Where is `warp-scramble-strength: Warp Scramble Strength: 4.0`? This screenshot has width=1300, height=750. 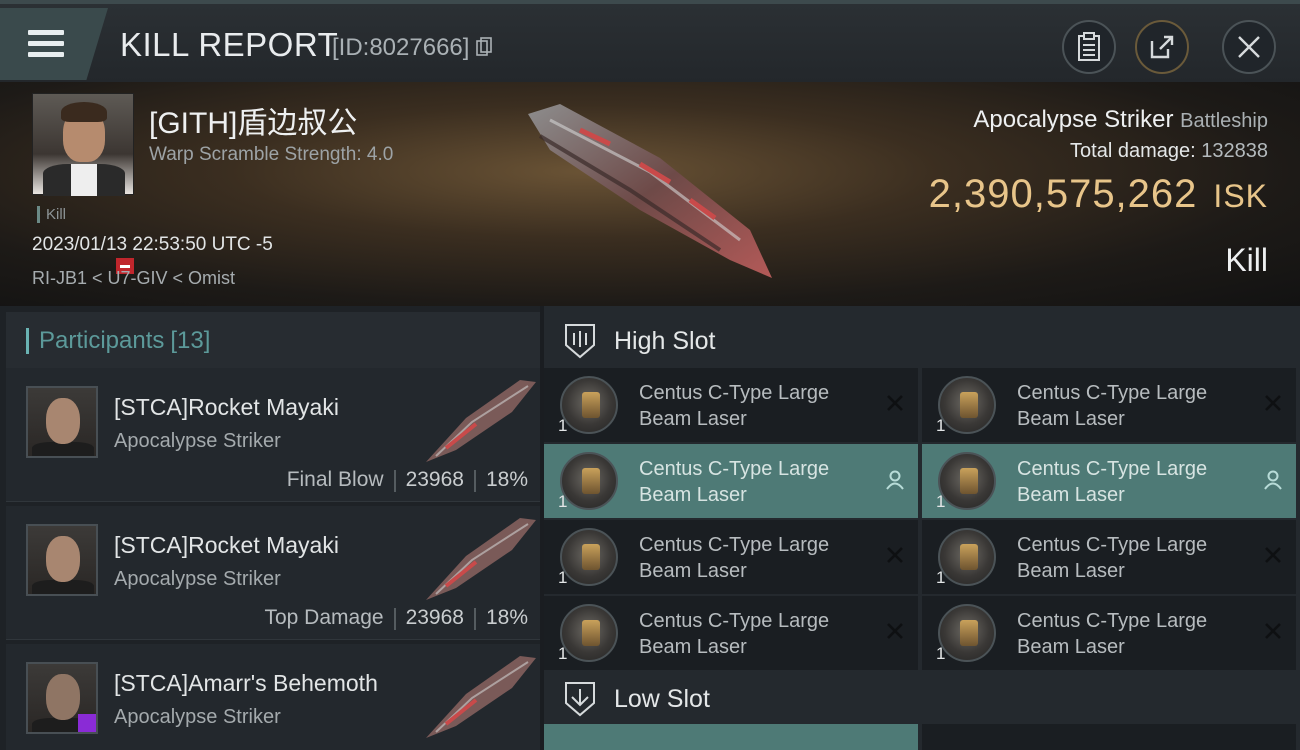 warp-scramble-strength: Warp Scramble Strength: 4.0 is located at coordinates (271, 154).